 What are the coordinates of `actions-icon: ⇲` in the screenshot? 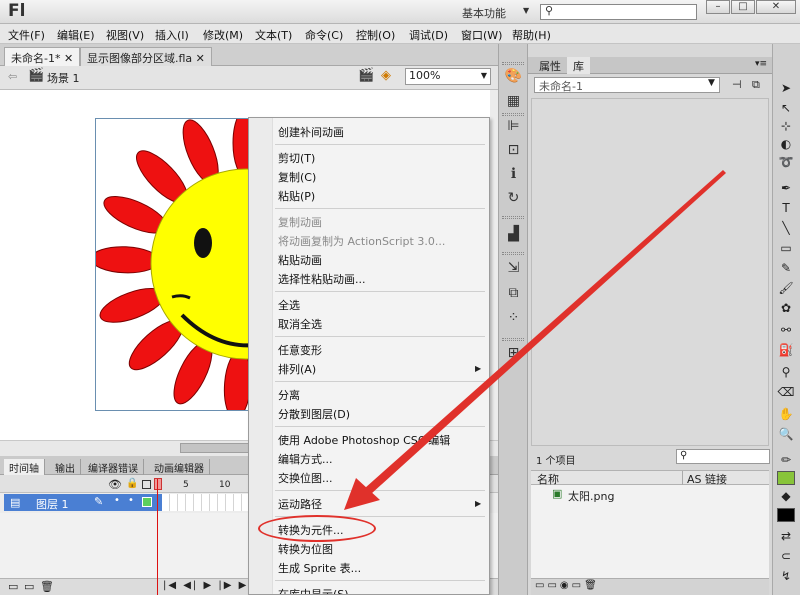 It's located at (513, 268).